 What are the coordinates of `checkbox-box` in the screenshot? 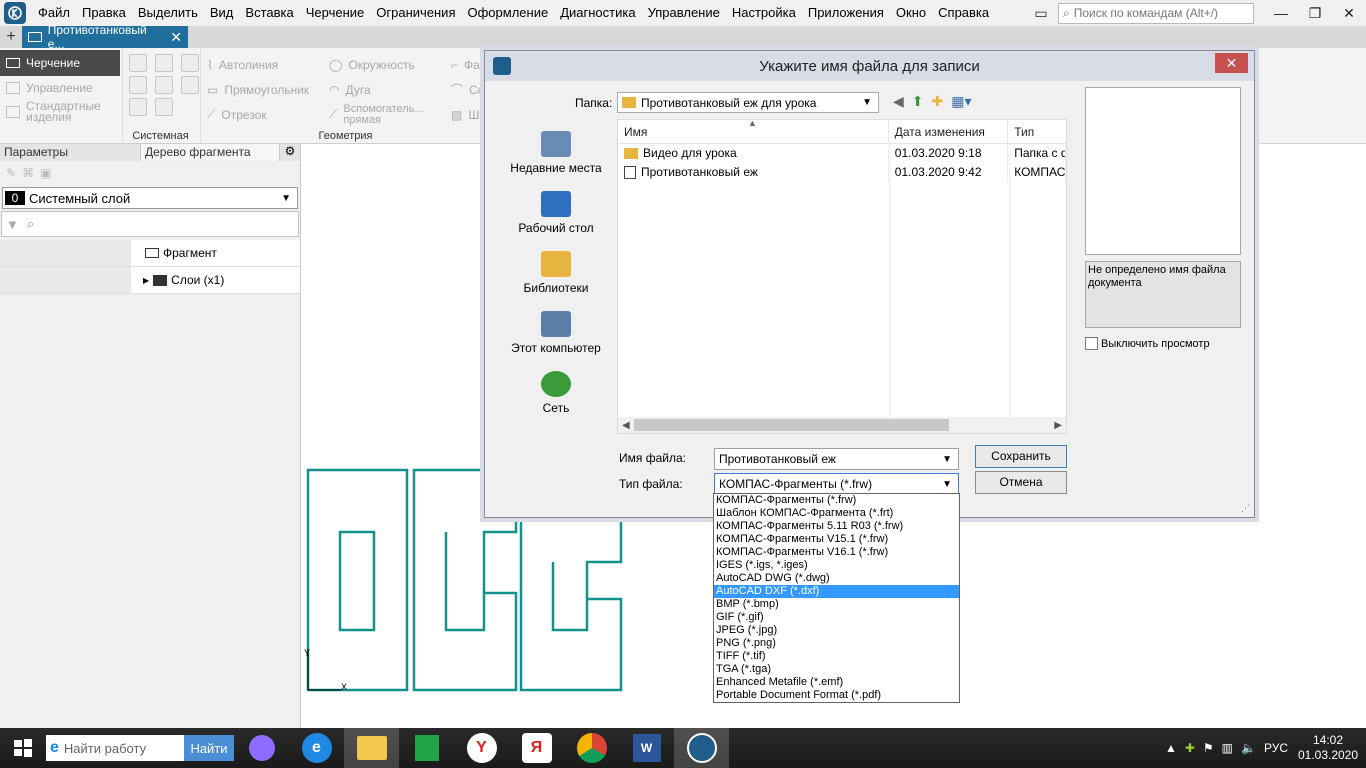 It's located at (1091, 343).